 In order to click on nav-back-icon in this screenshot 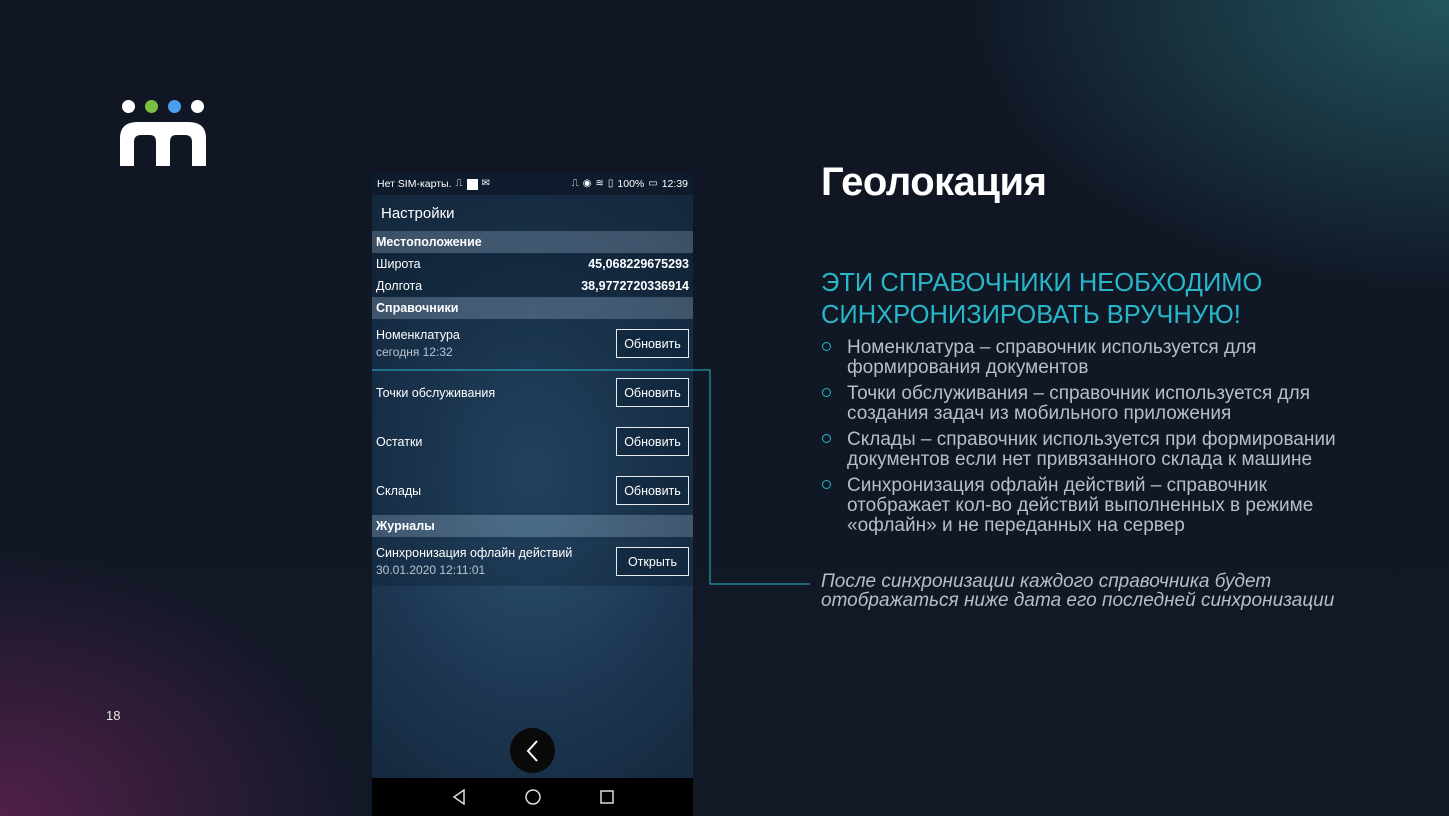, I will do `click(459, 797)`.